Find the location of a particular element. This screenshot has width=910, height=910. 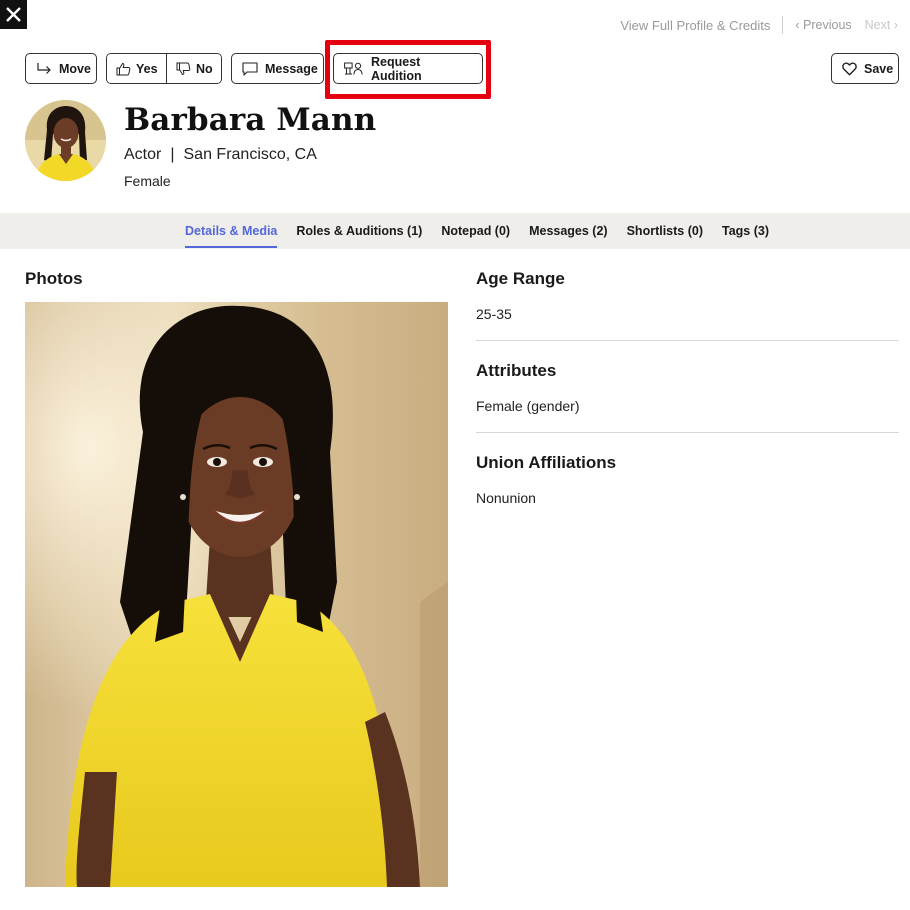

heart-icon is located at coordinates (849, 68).